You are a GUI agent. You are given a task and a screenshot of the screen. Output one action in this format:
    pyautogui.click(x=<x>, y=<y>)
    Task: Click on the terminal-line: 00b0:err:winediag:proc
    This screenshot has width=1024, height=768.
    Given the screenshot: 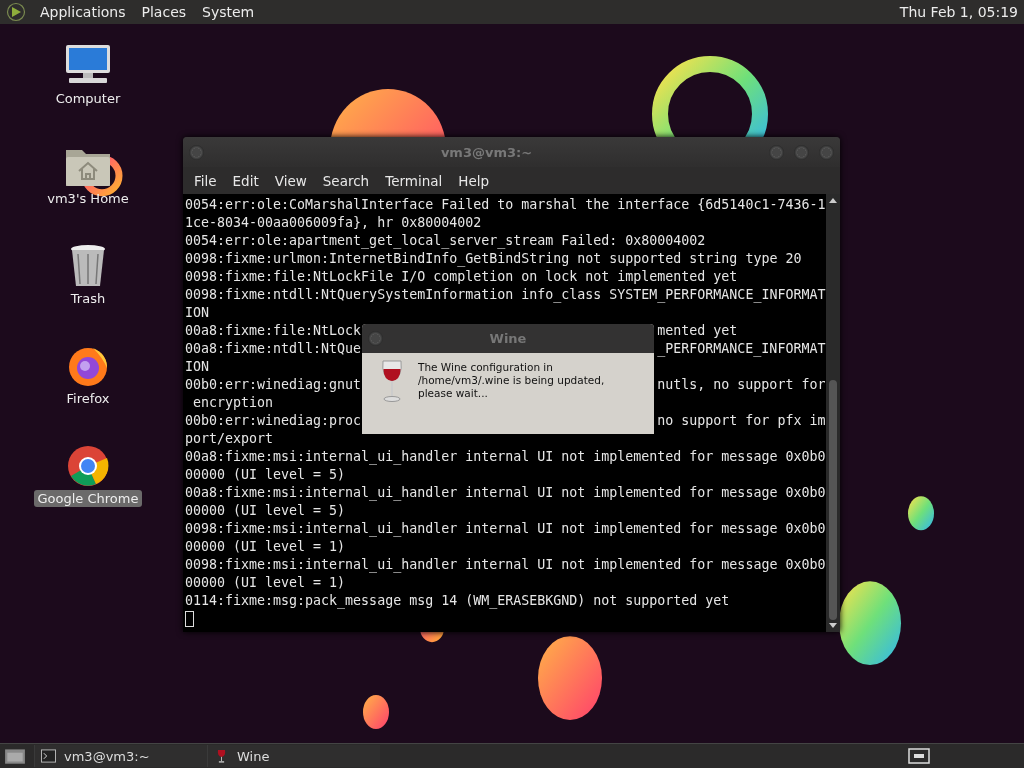 What is the action you would take?
    pyautogui.click(x=273, y=421)
    